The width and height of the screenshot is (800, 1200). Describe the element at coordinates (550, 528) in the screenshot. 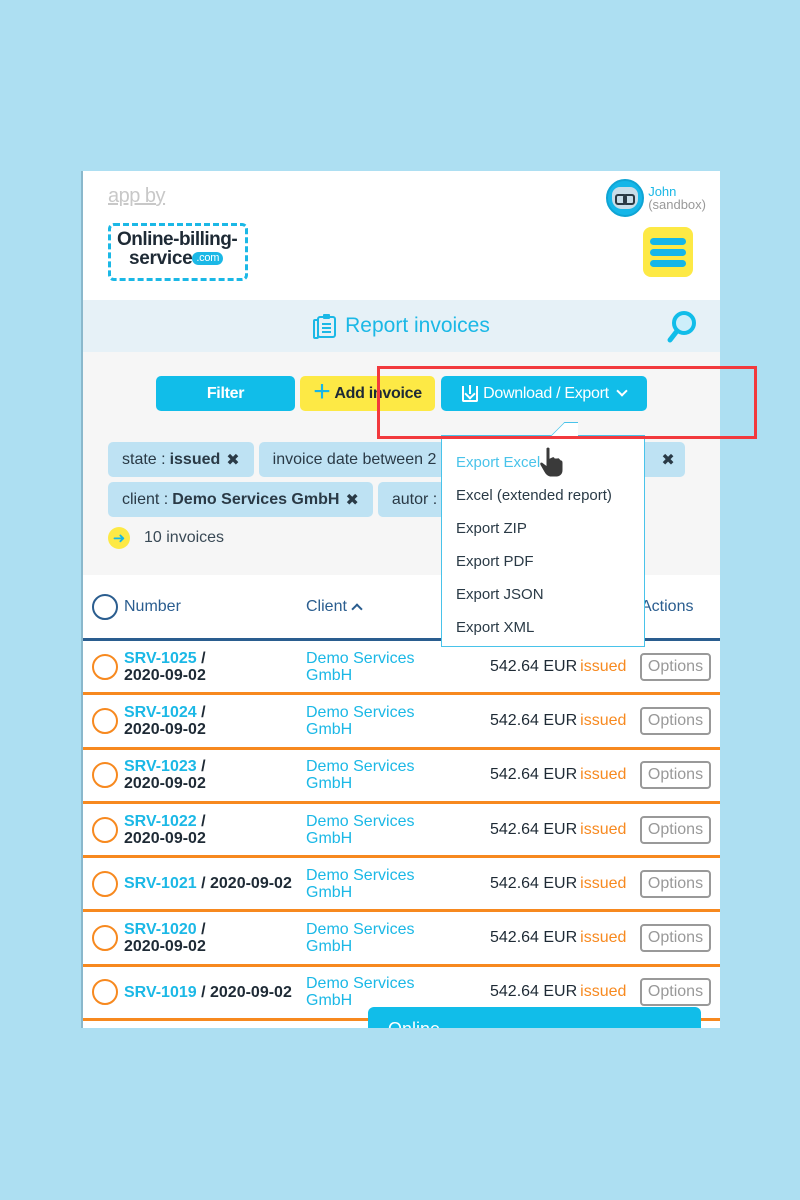

I see `export-menu-item: Export ZIP` at that location.